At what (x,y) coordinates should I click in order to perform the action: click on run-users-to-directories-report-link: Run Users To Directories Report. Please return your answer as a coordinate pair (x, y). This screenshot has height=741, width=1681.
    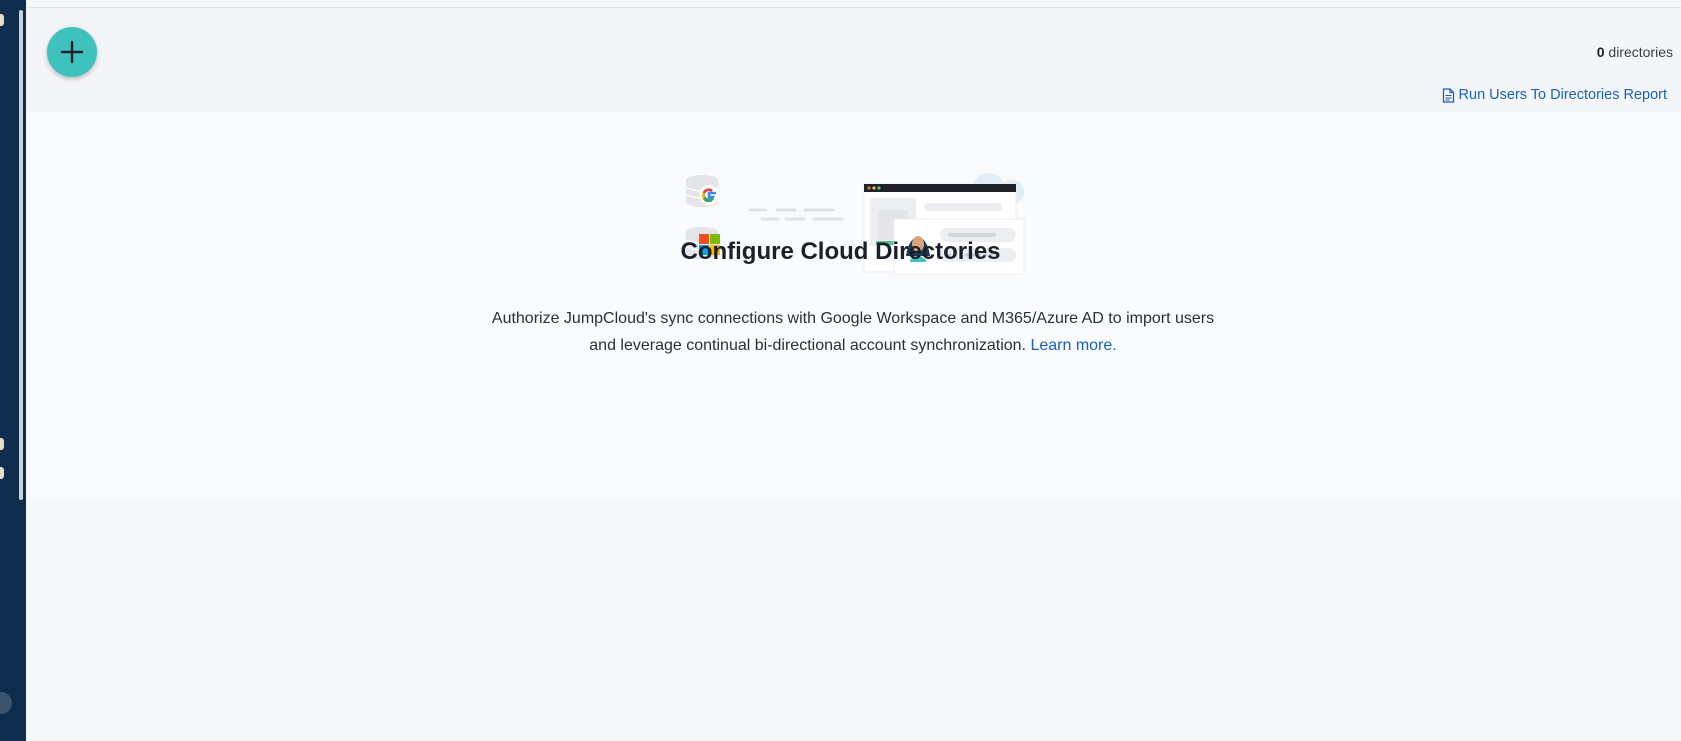
    Looking at the image, I should click on (1554, 95).